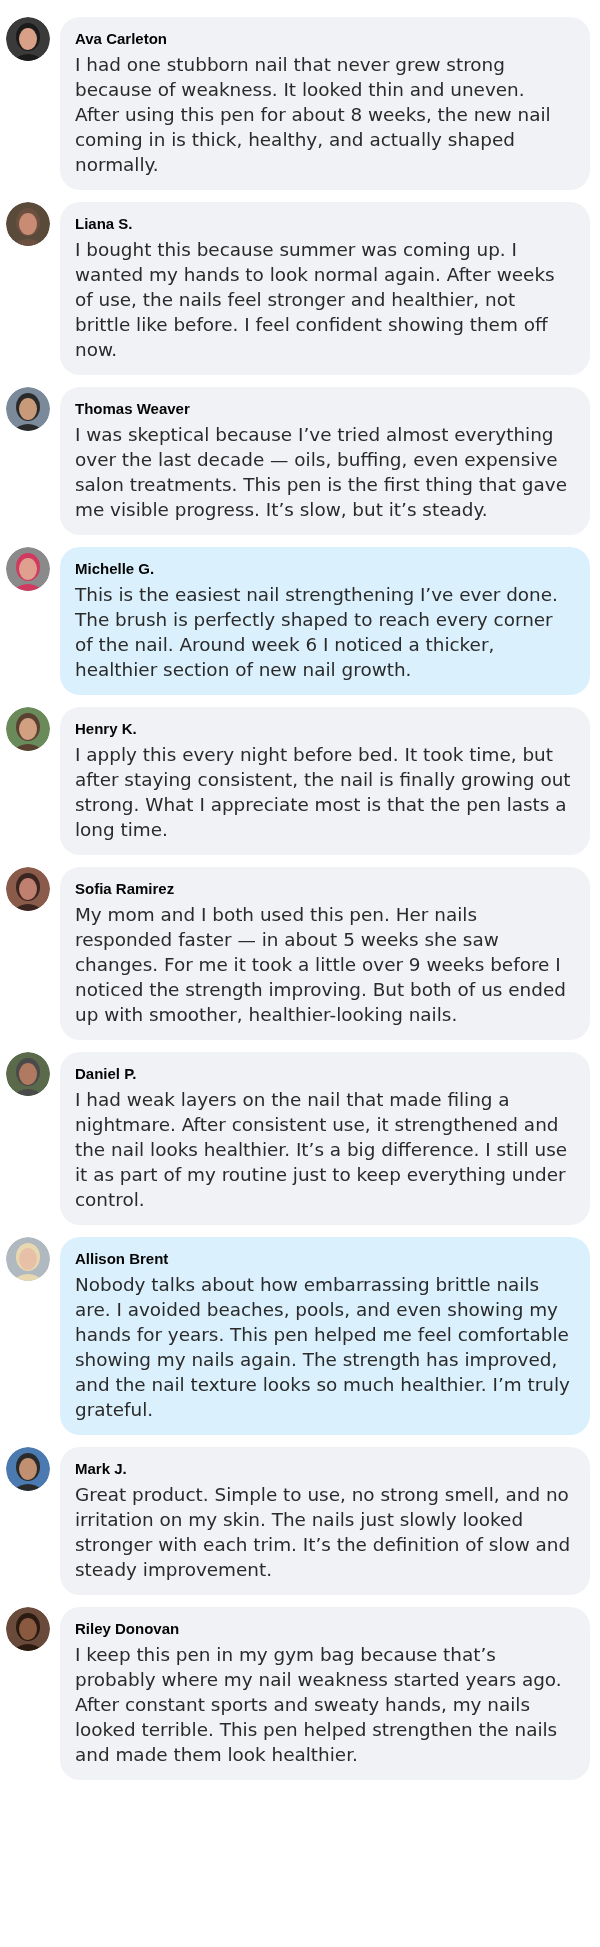 The height and width of the screenshot is (1947, 600). Describe the element at coordinates (324, 729) in the screenshot. I see `author-name: Henry K.` at that location.